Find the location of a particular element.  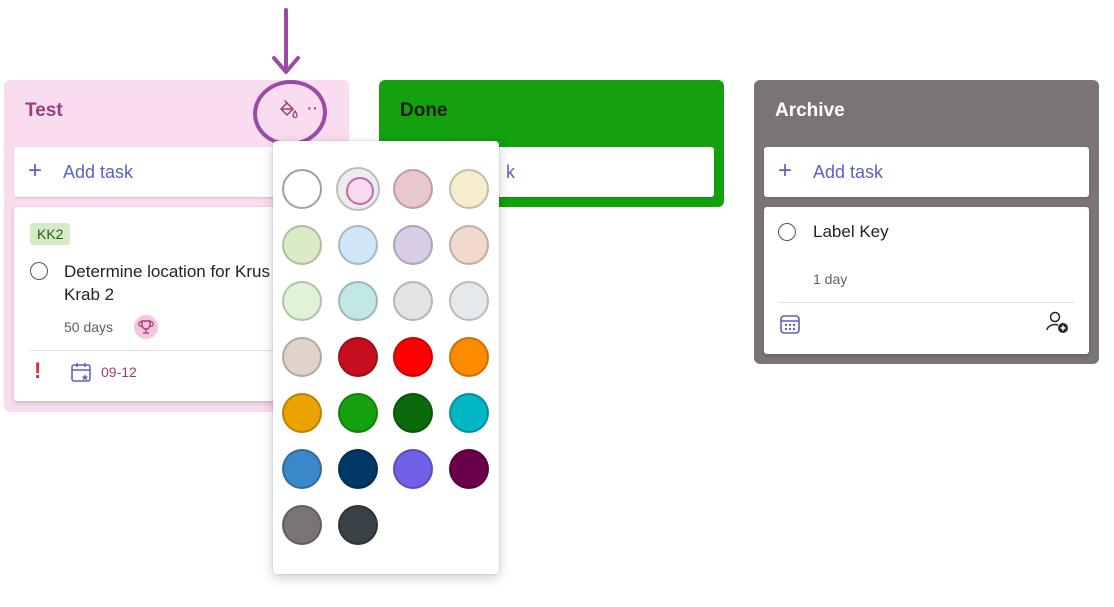

due-date: 09-12 is located at coordinates (119, 372).